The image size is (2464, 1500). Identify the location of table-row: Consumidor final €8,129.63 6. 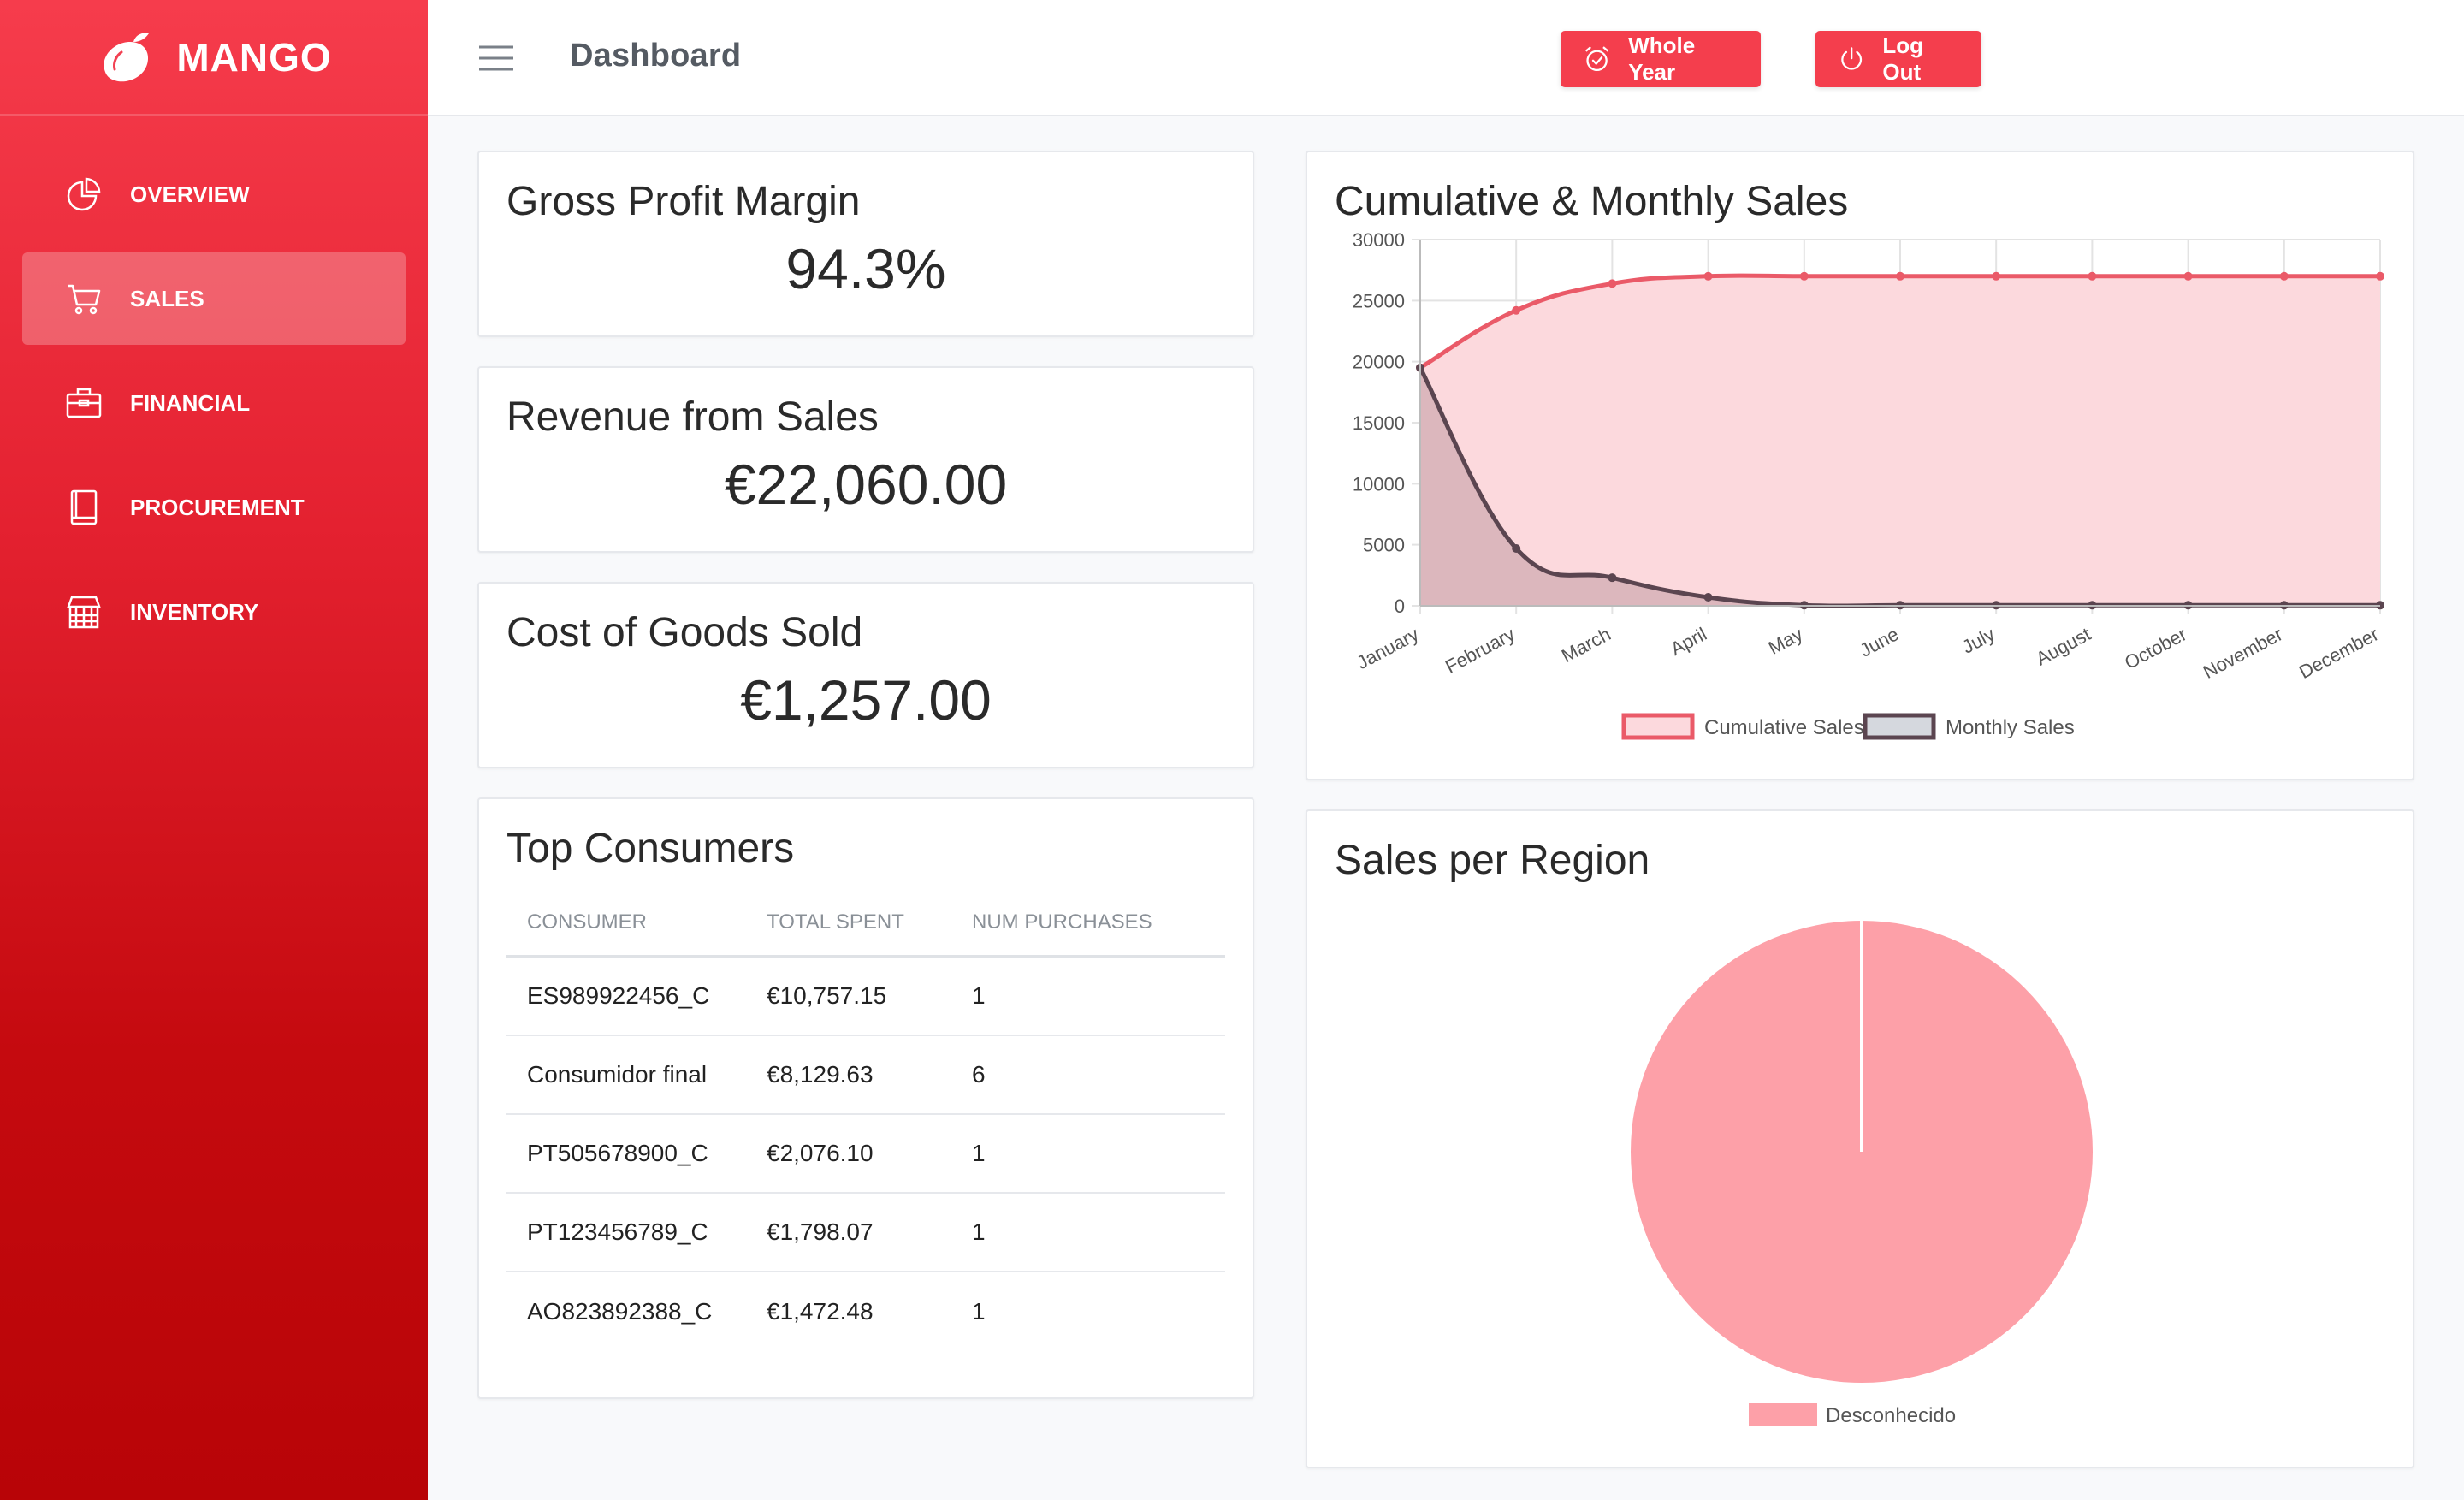
(865, 1075).